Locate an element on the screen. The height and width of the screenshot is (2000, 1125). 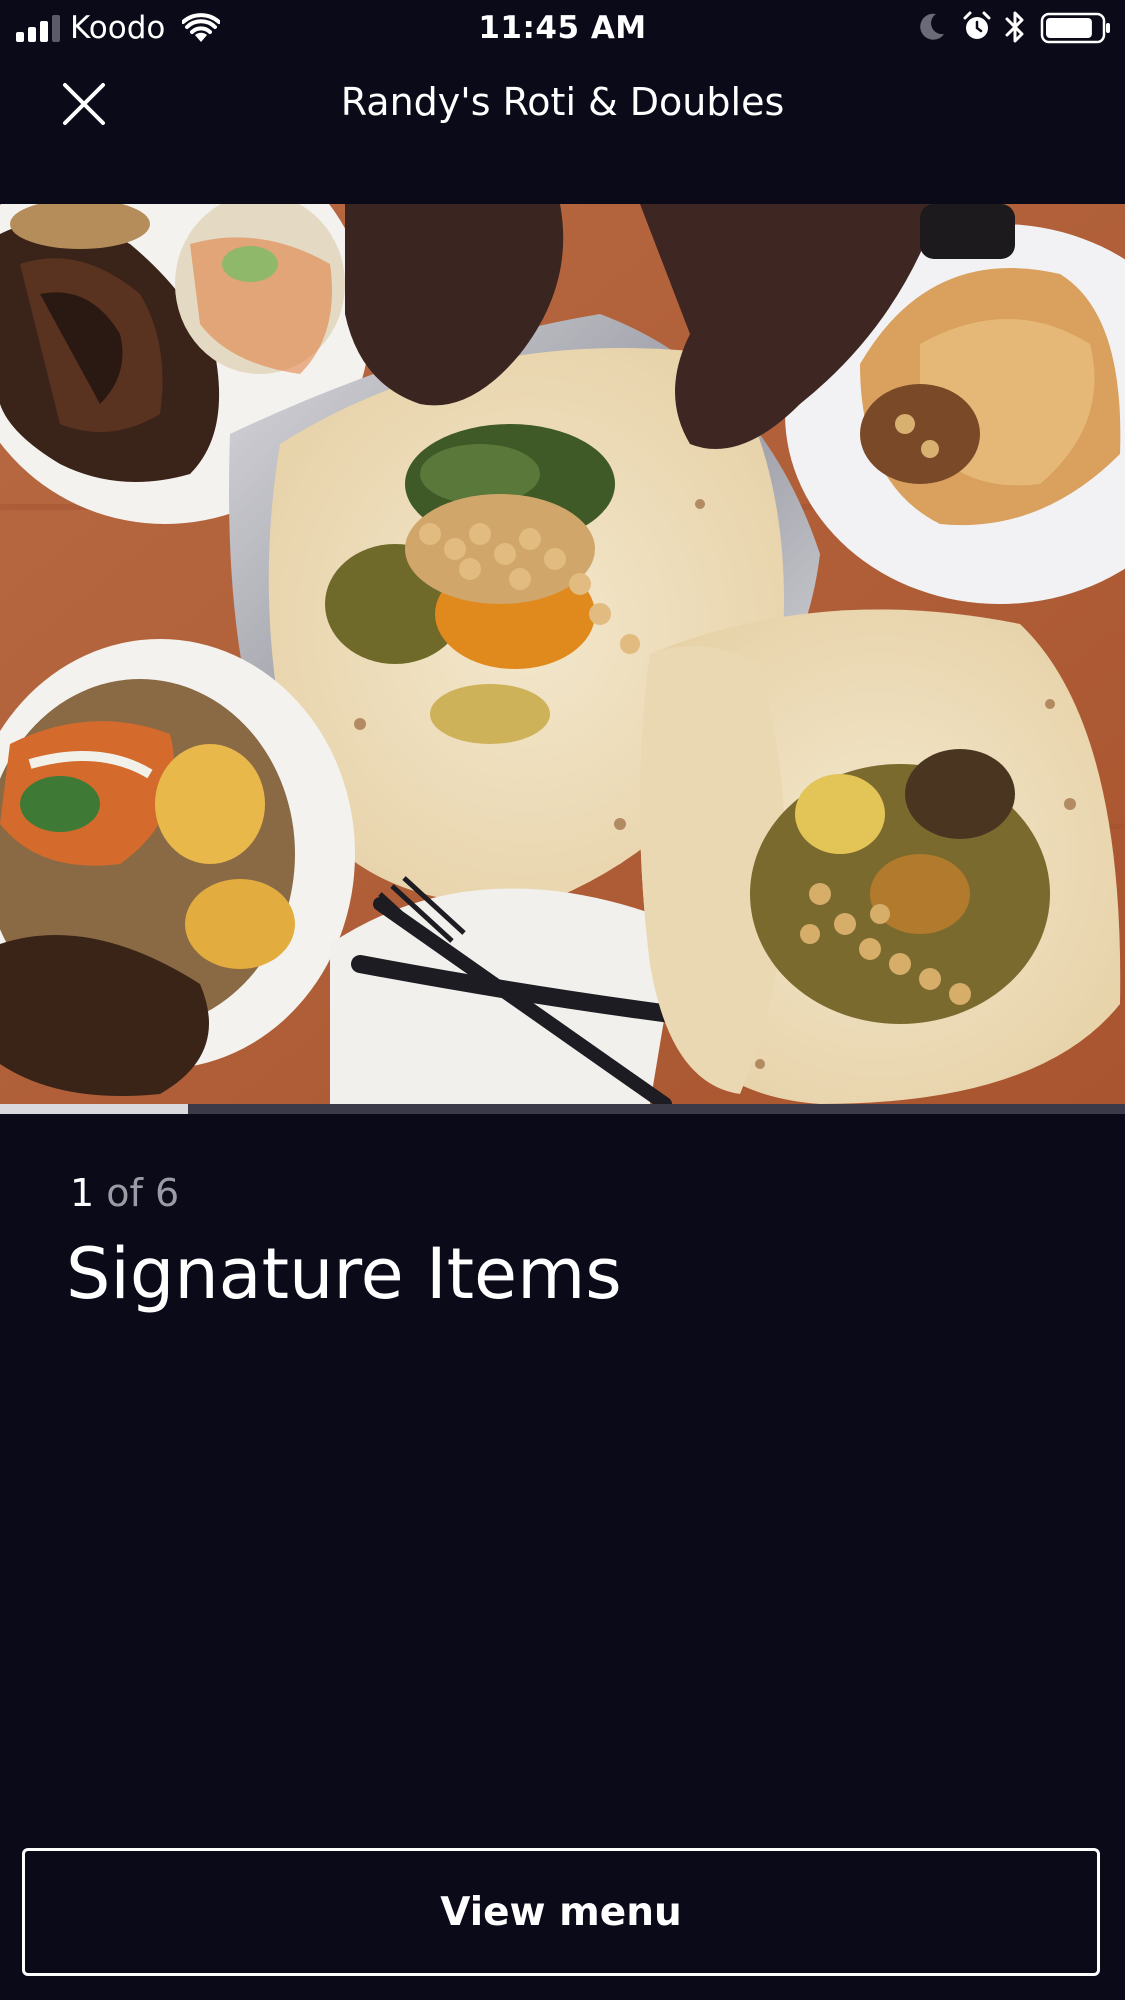
moon-icon is located at coordinates (932, 26).